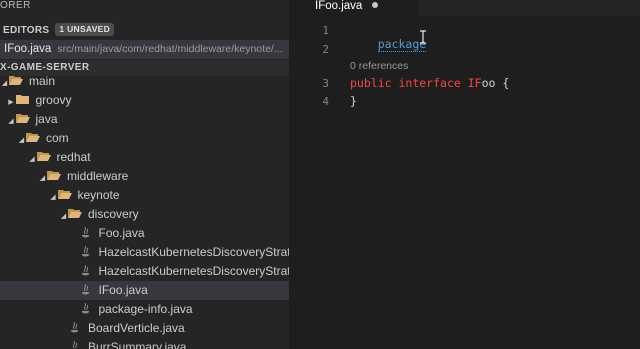 This screenshot has width=640, height=349. What do you see at coordinates (26, 30) in the screenshot?
I see `open-editors-title: EDITORS` at bounding box center [26, 30].